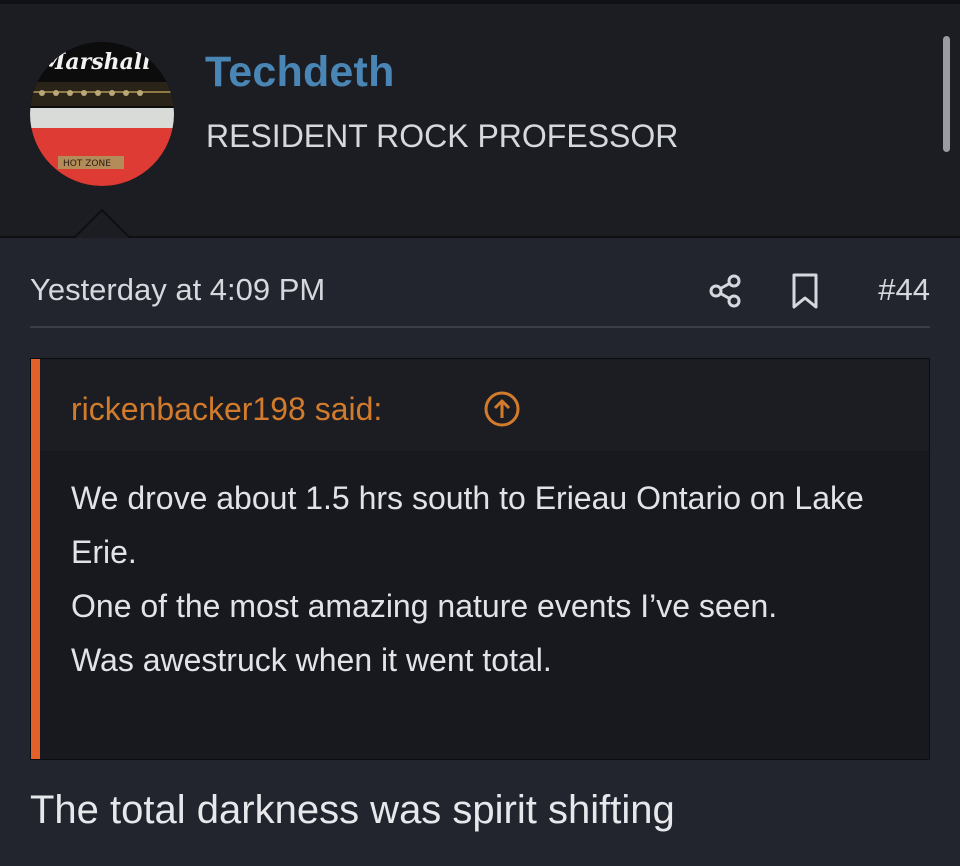  I want to click on username: Techdeth, so click(300, 72).